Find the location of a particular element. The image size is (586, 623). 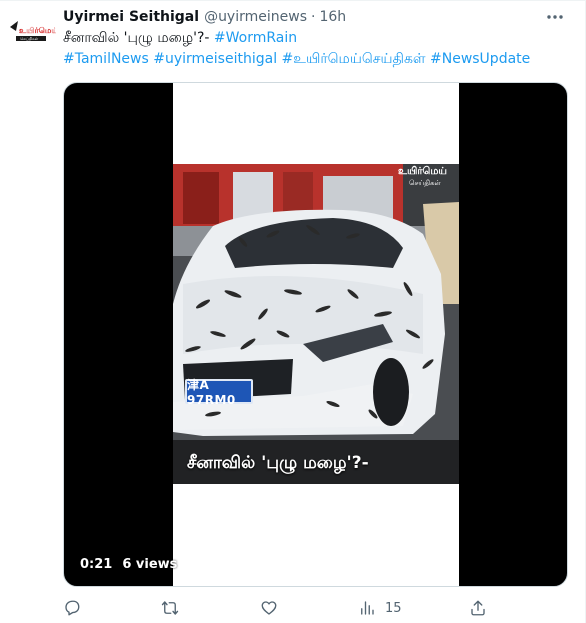

views-count: 15 is located at coordinates (393, 608).